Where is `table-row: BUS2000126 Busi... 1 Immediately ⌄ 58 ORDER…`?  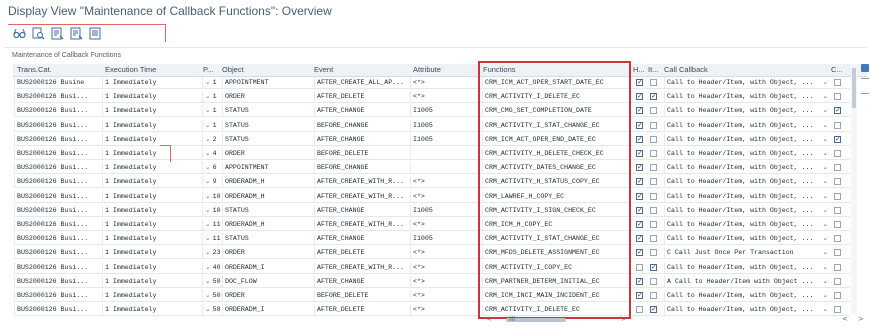 table-row: BUS2000126 Busi... 1 Immediately ⌄ 58 ORDER… is located at coordinates (432, 310).